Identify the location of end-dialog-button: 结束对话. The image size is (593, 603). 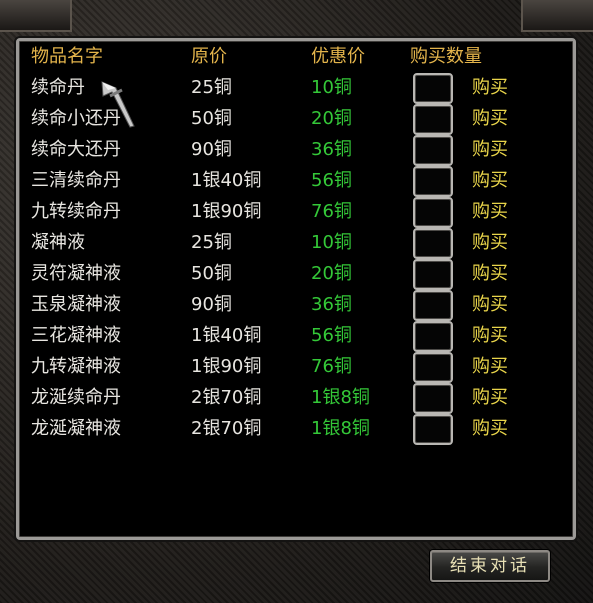
(490, 566).